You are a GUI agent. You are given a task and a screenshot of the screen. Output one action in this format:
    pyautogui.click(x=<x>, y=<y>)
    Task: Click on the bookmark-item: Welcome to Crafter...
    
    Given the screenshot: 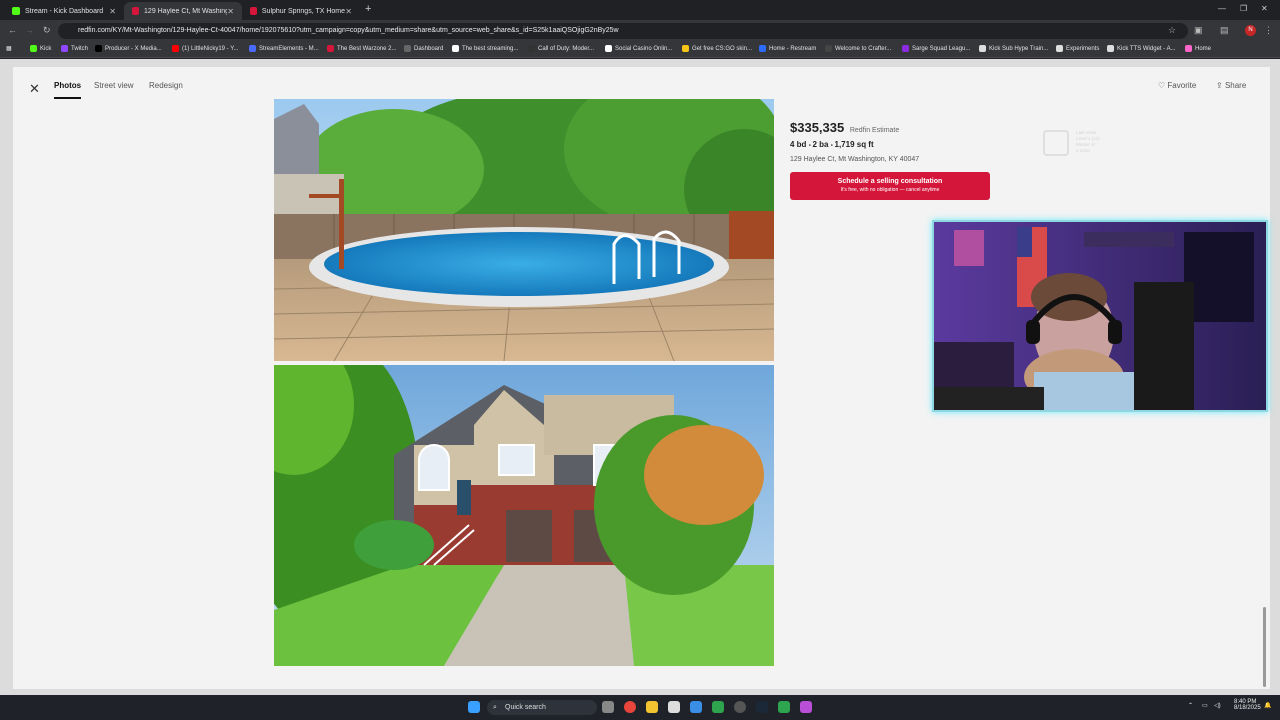 What is the action you would take?
    pyautogui.click(x=858, y=48)
    